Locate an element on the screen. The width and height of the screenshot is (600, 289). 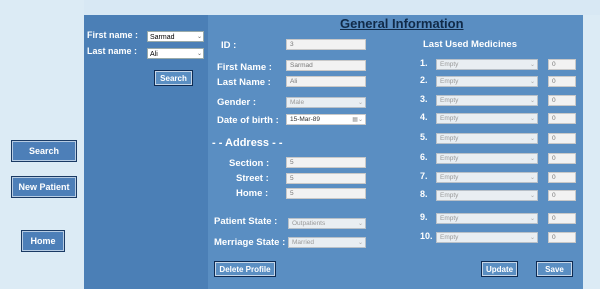
medicine-number: 10. is located at coordinates (426, 236).